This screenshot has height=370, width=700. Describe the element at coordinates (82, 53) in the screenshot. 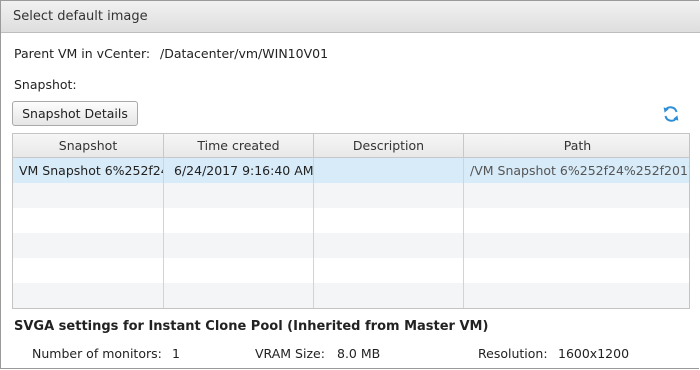

I see `parent-vm-label: Parent VM in vCenter:` at that location.